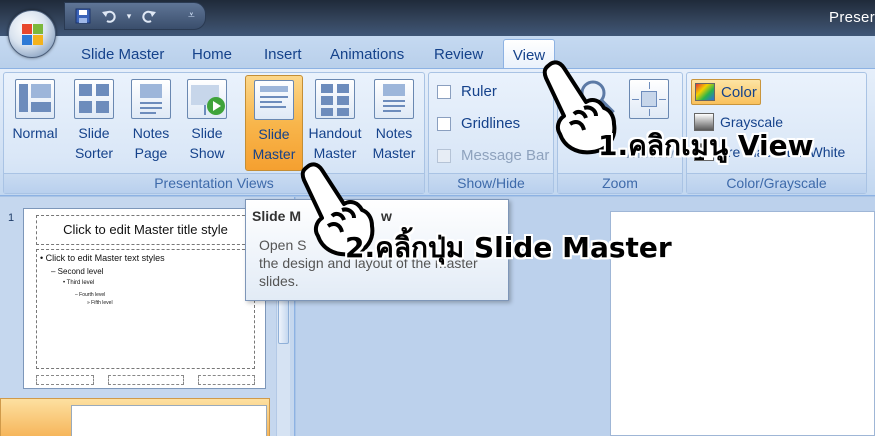  I want to click on fit-to-window-icon, so click(649, 99).